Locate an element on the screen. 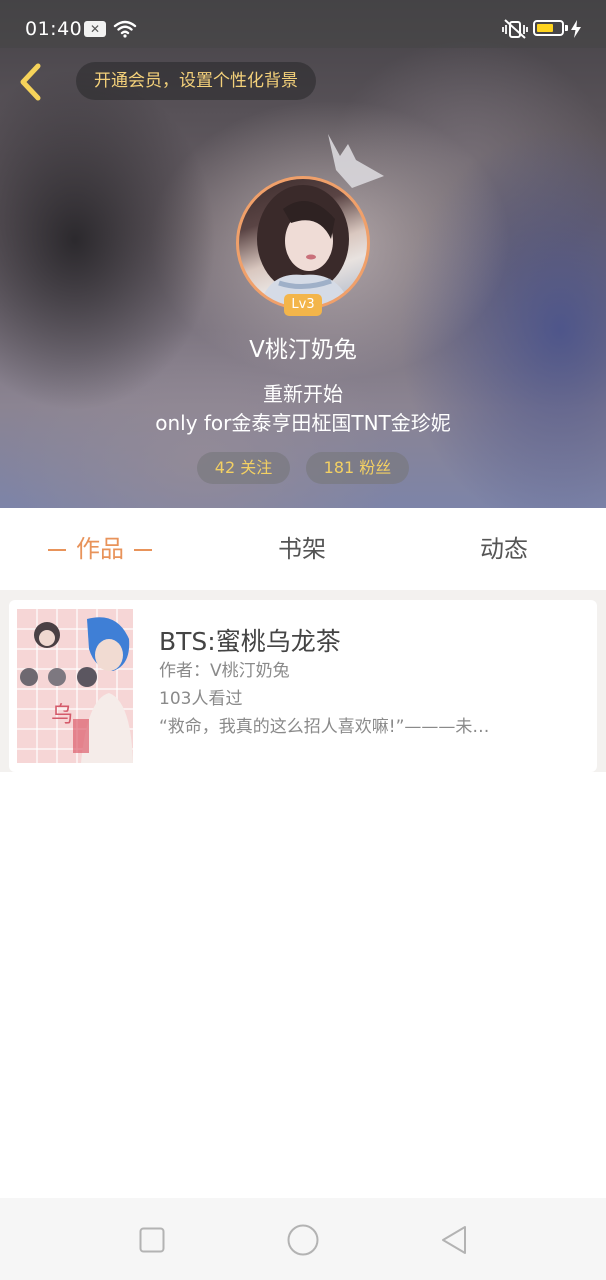 The width and height of the screenshot is (606, 1280). tab-active-dash-right is located at coordinates (143, 550).